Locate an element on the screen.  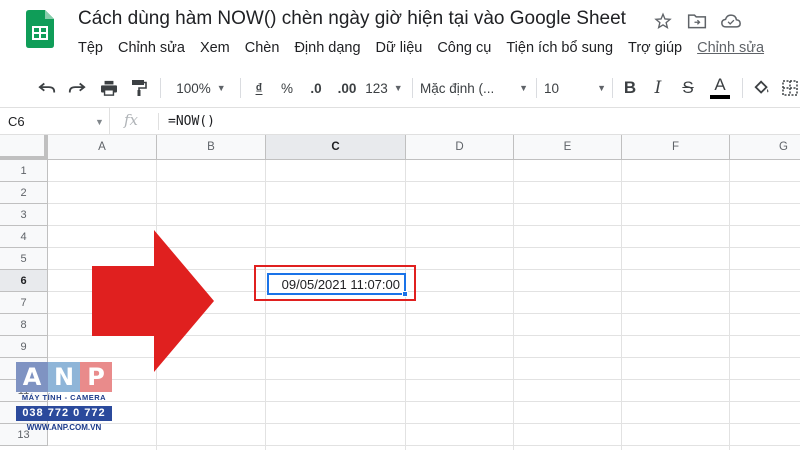
last-edit-link: Chỉnh sửa is located at coordinates (730, 50).